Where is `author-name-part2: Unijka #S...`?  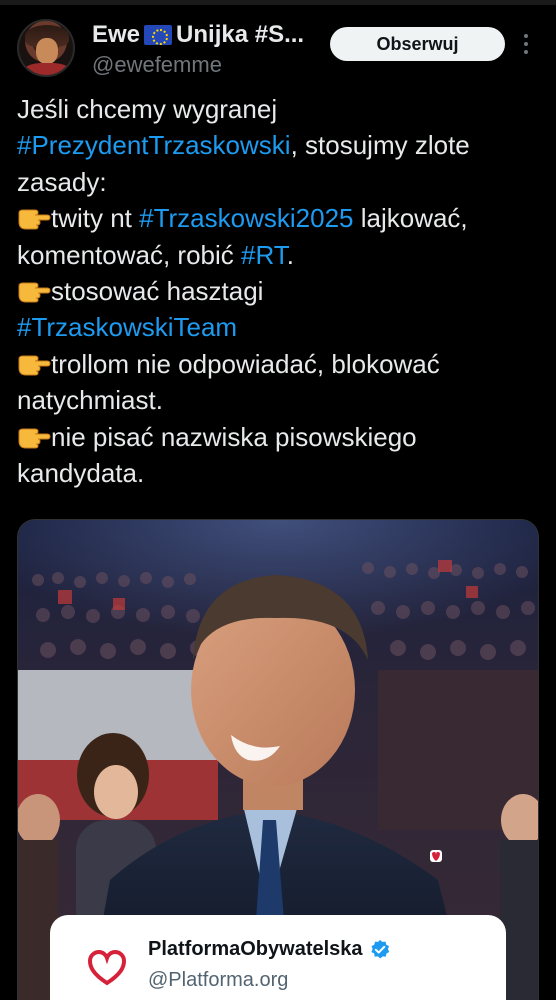 author-name-part2: Unijka #S... is located at coordinates (240, 34).